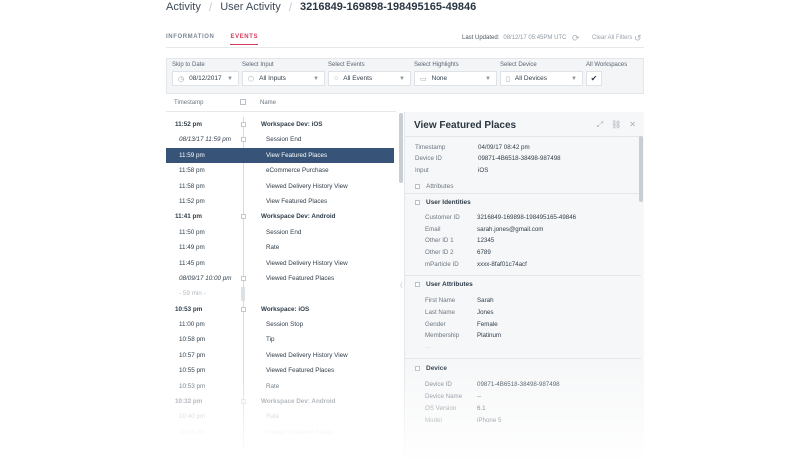  Describe the element at coordinates (401, 148) in the screenshot. I see `list-scrollbar` at that location.